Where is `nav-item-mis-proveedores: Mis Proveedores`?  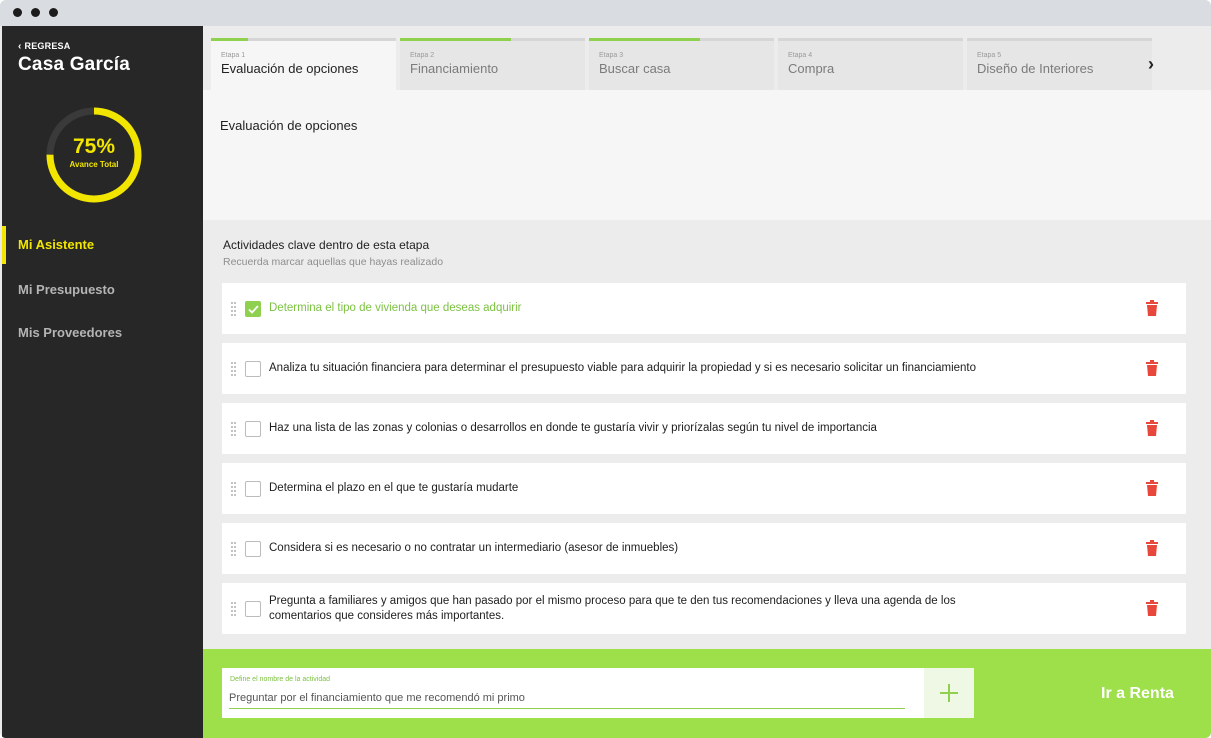 nav-item-mis-proveedores: Mis Proveedores is located at coordinates (102, 333).